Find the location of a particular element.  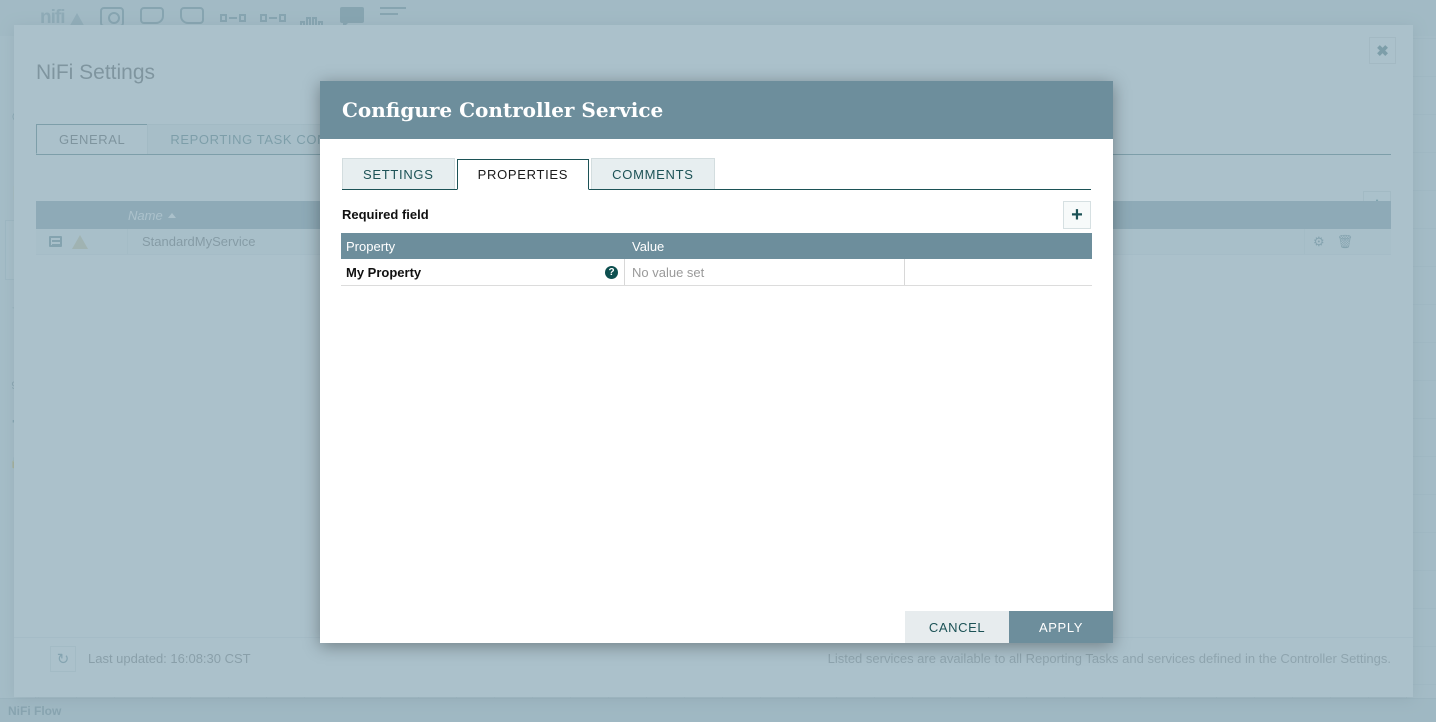

property-name-label: My Property is located at coordinates (384, 272).